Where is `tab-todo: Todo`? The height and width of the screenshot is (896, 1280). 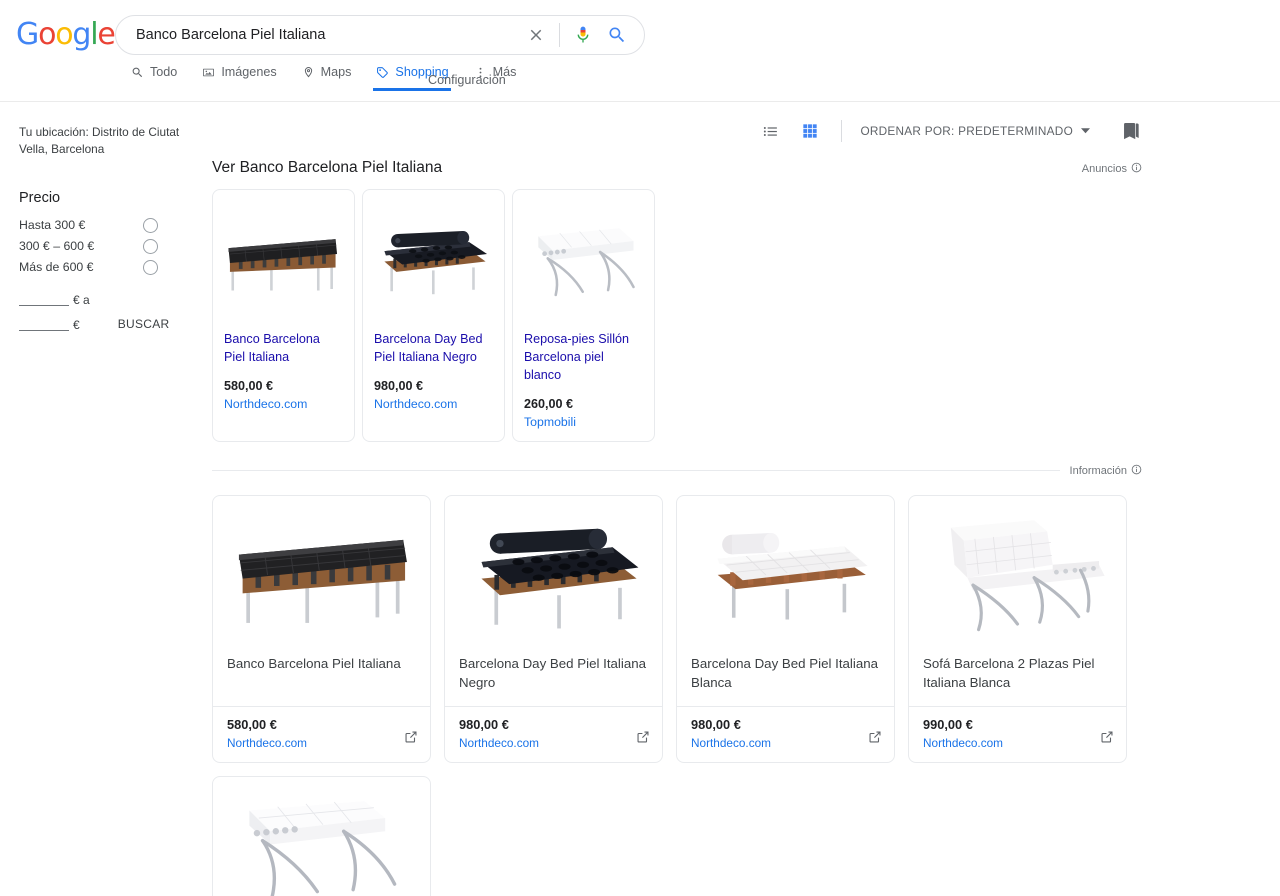
tab-todo: Todo is located at coordinates (160, 77).